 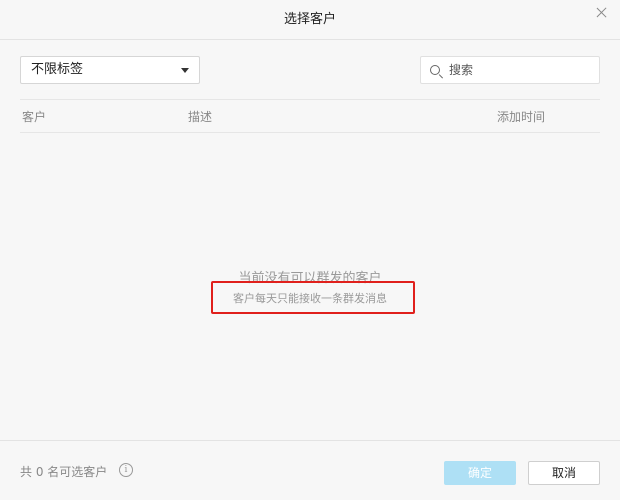 I want to click on highlight-annotation-box, so click(x=313, y=297).